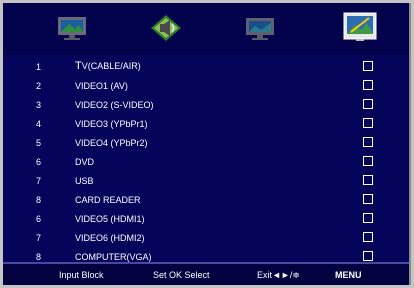 The width and height of the screenshot is (414, 288). What do you see at coordinates (84, 181) in the screenshot?
I see `item-label: USB` at bounding box center [84, 181].